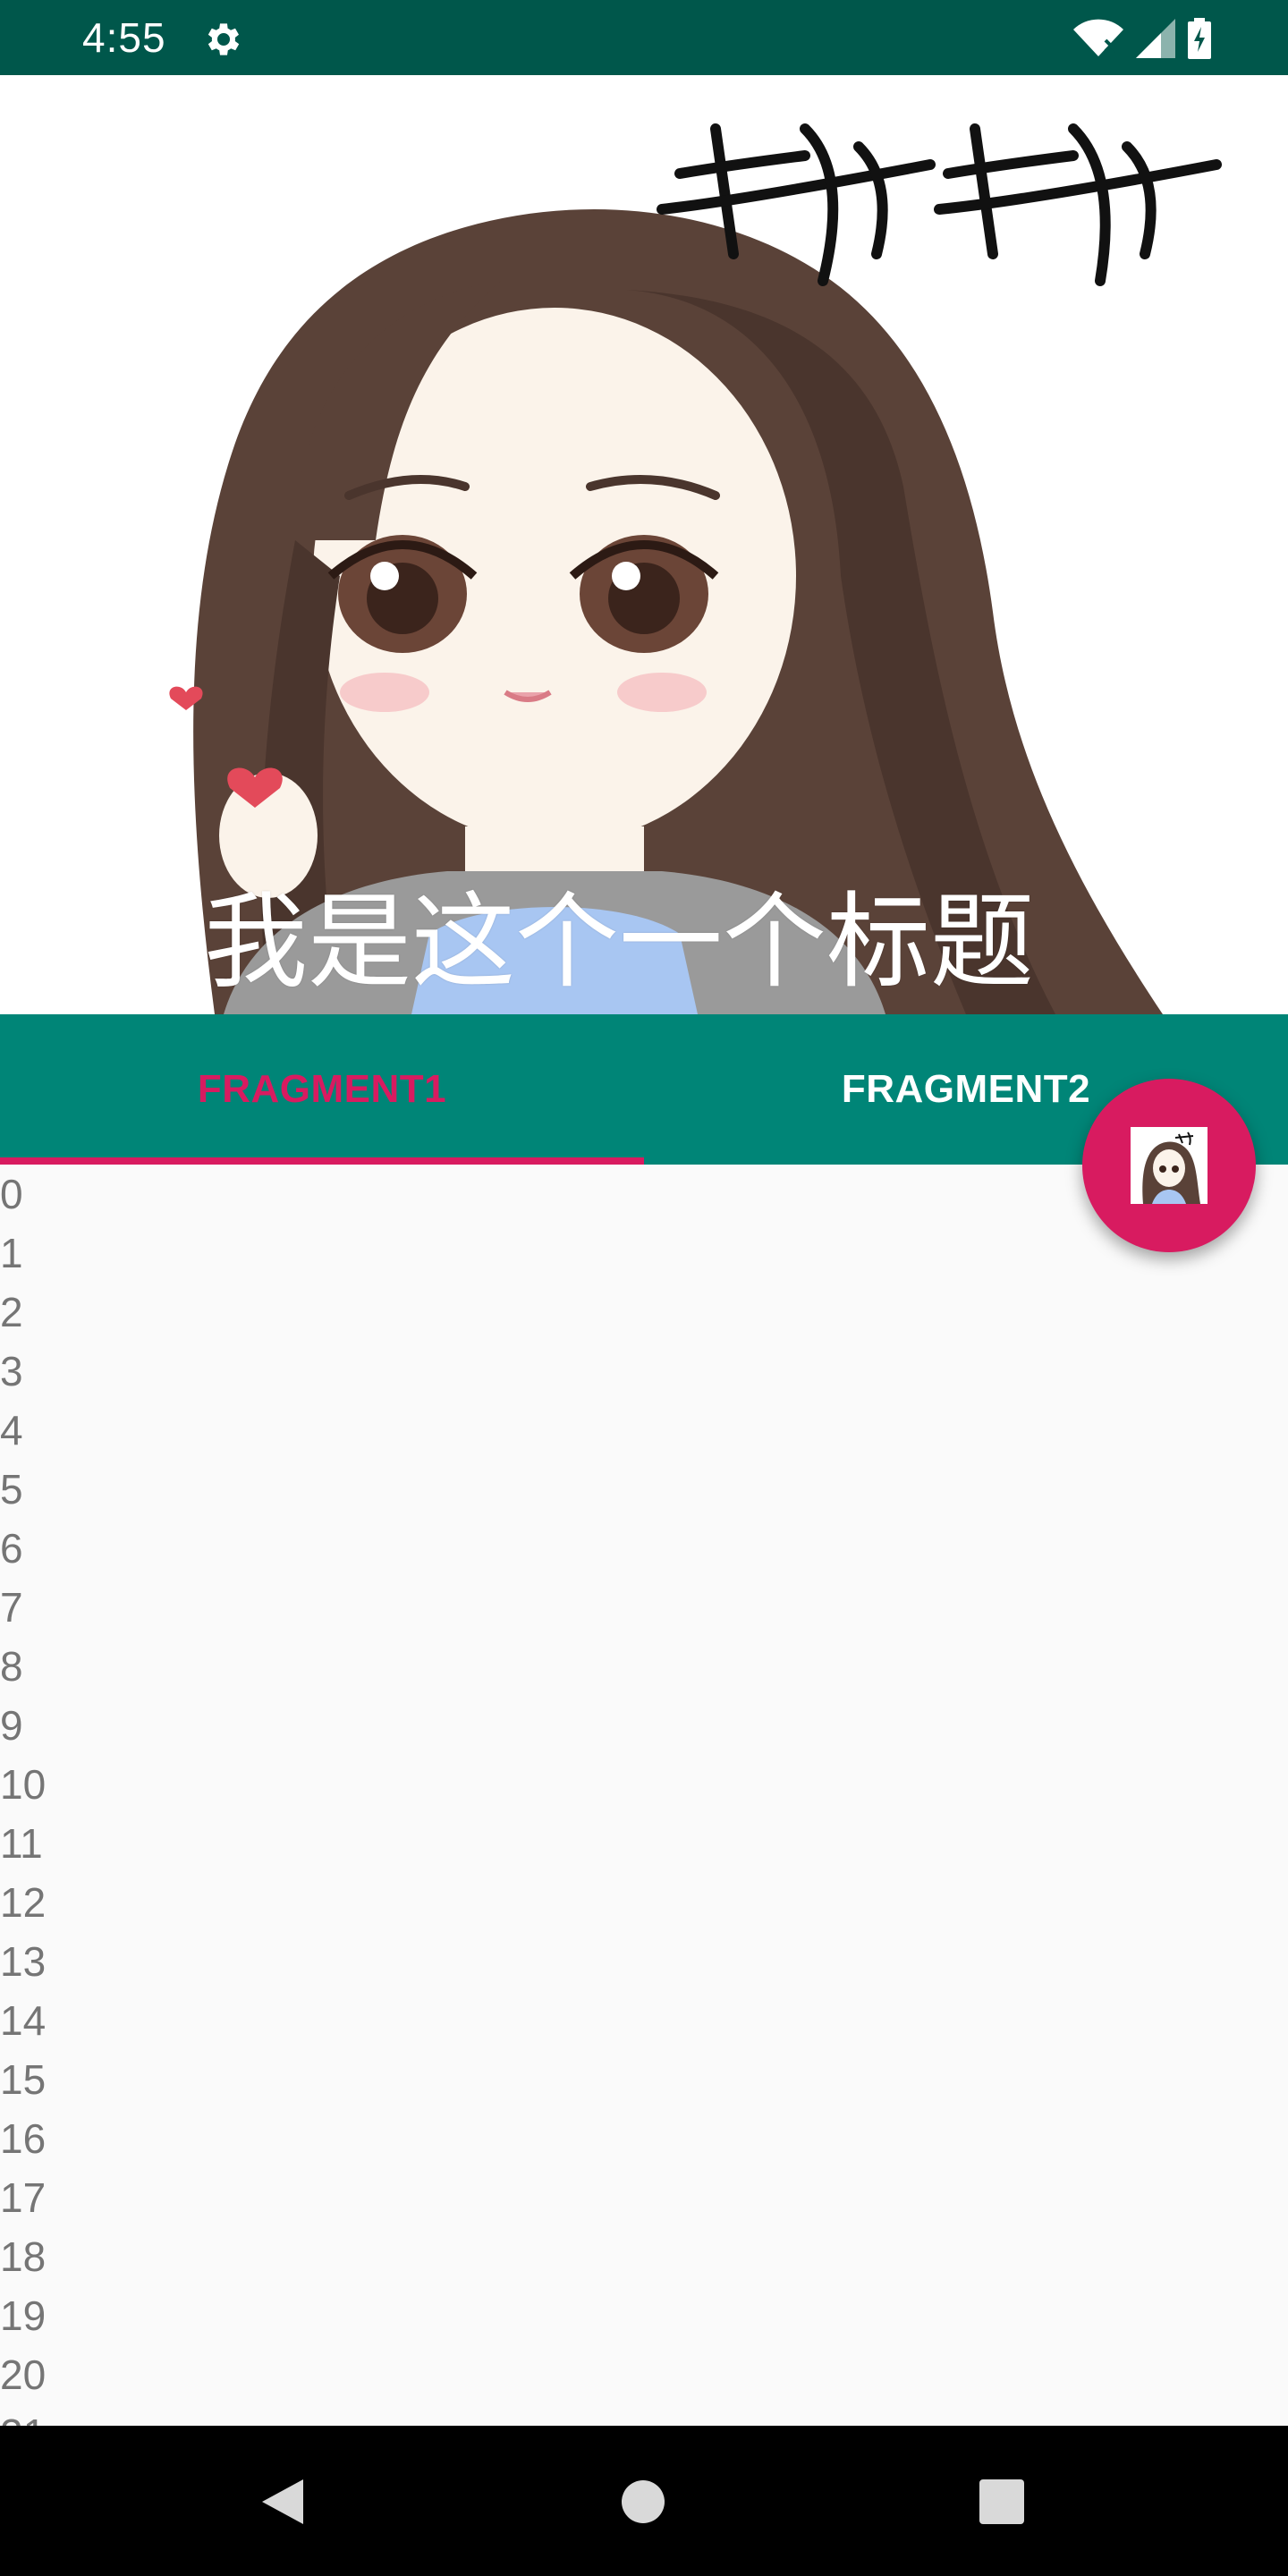 The width and height of the screenshot is (1288, 2576). Describe the element at coordinates (644, 1489) in the screenshot. I see `list-item: 5` at that location.